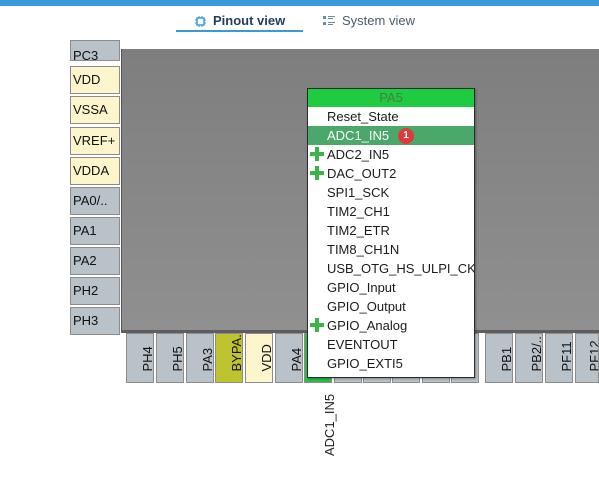  Describe the element at coordinates (358, 154) in the screenshot. I see `menu-item-label: ADC2_IN5` at that location.